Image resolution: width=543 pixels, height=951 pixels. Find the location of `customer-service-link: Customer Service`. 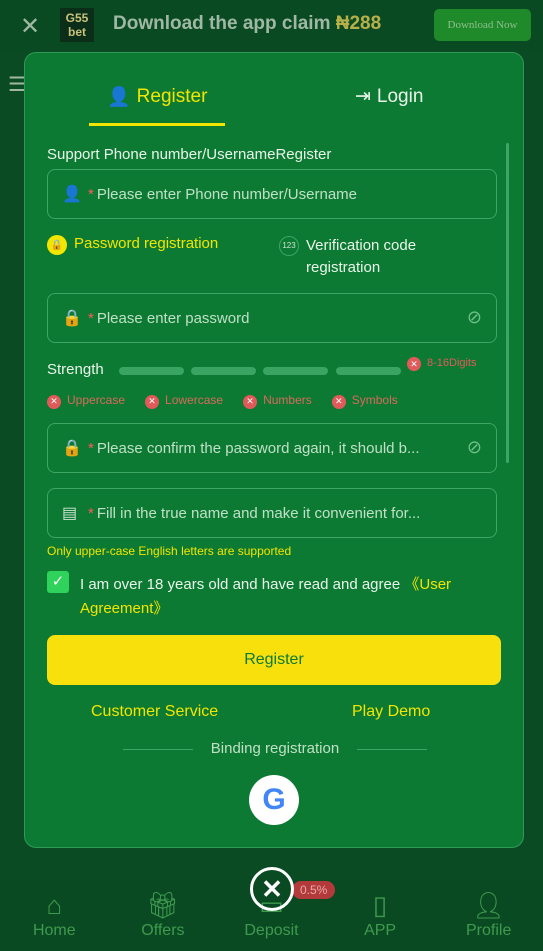

customer-service-link: Customer Service is located at coordinates (154, 712).